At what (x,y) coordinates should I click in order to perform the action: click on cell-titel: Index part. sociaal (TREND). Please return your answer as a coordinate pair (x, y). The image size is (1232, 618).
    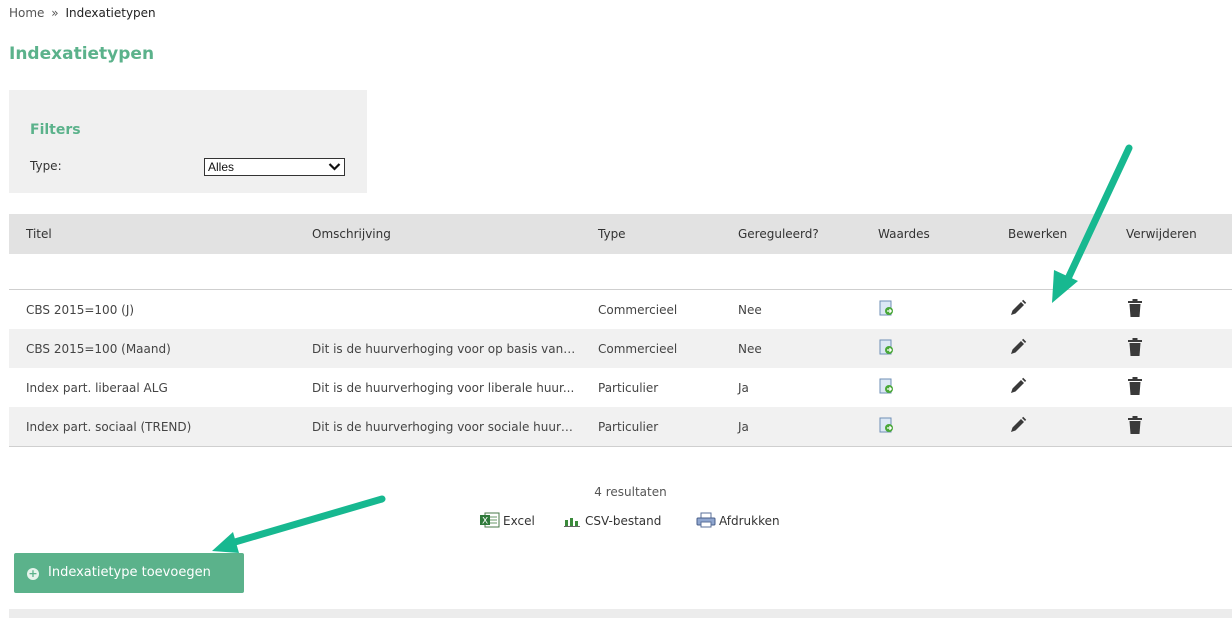
    Looking at the image, I should click on (152, 427).